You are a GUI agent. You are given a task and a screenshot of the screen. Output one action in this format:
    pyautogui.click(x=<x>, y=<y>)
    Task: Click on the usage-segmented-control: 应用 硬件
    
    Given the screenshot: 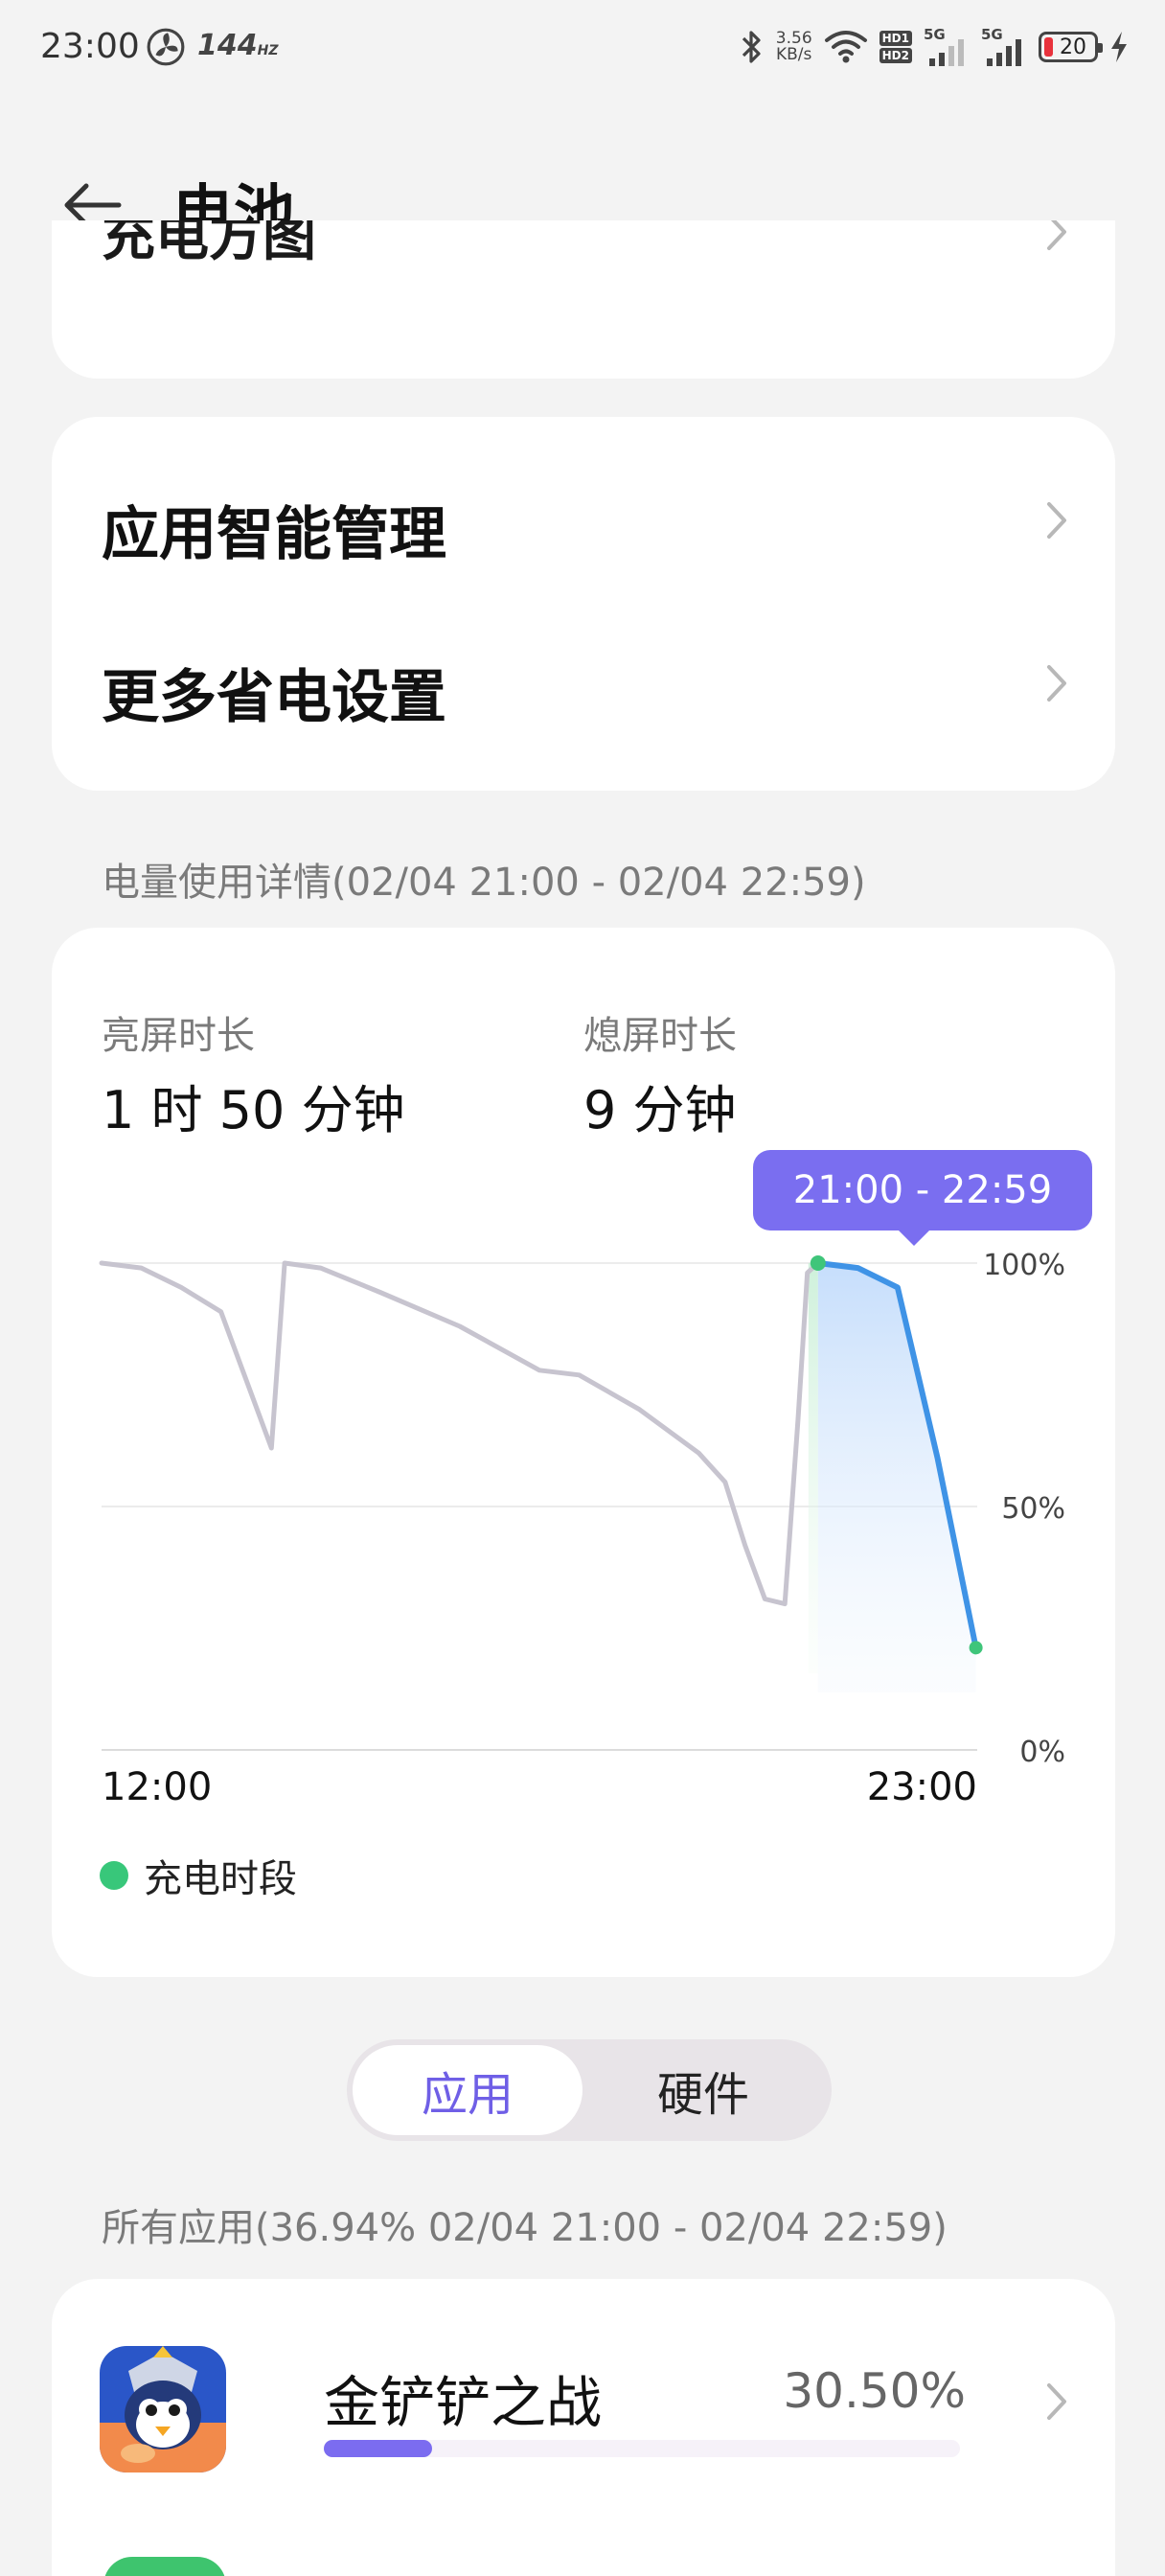 What is the action you would take?
    pyautogui.click(x=589, y=2090)
    